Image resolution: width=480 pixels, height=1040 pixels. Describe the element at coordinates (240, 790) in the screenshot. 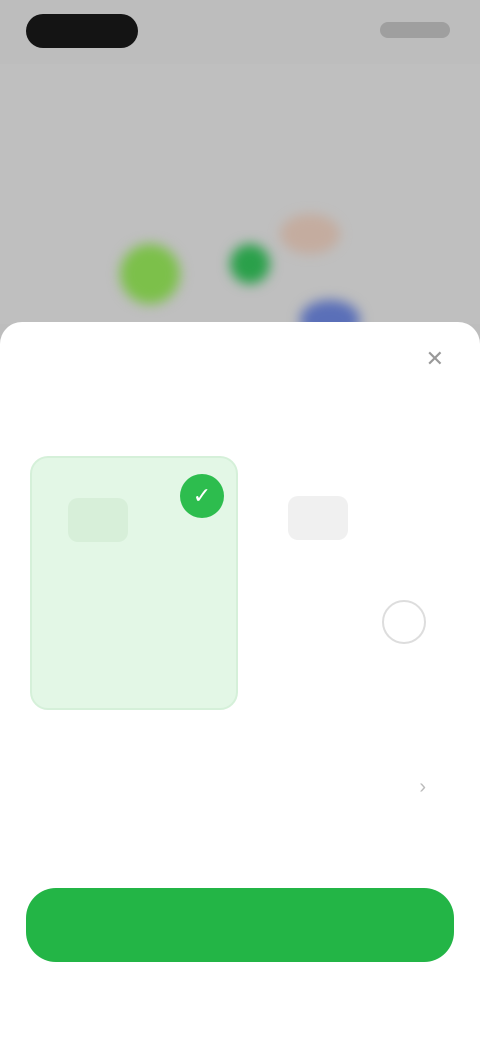

I see `option-row: ›` at that location.